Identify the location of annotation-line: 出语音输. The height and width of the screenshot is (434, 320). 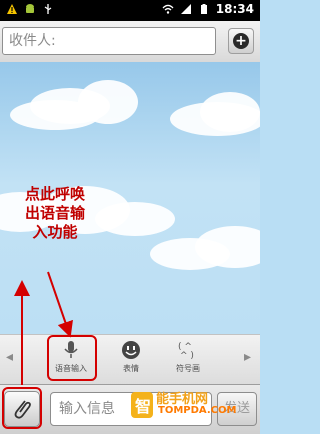
(54, 213).